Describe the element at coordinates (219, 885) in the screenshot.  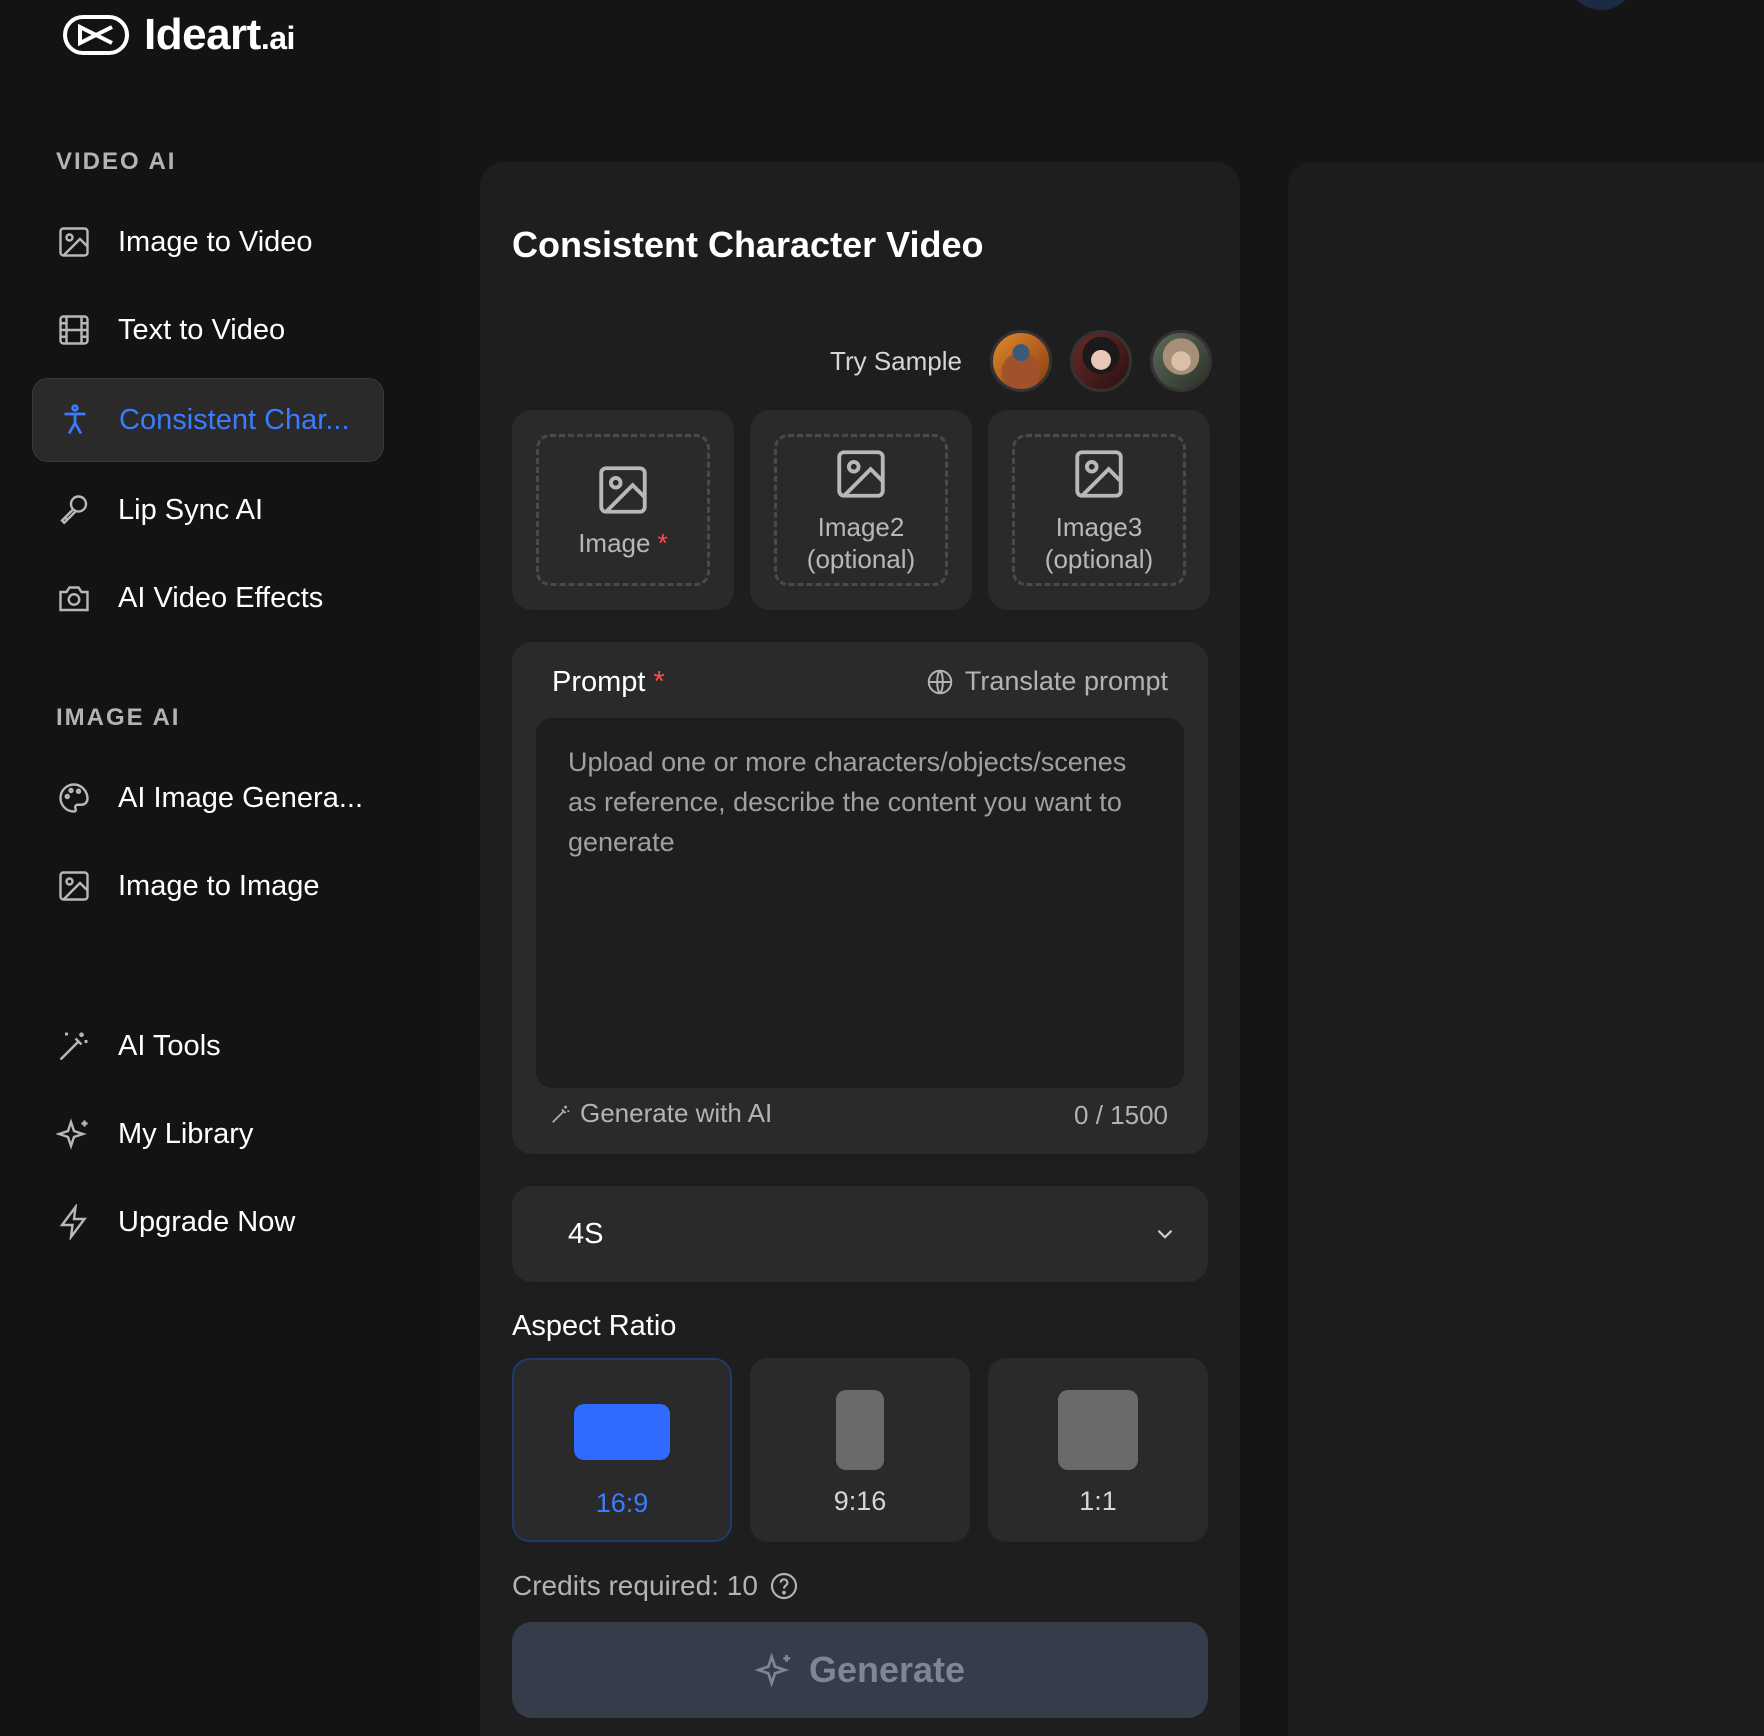
I see `sidebar-item-label: Image to Image` at that location.